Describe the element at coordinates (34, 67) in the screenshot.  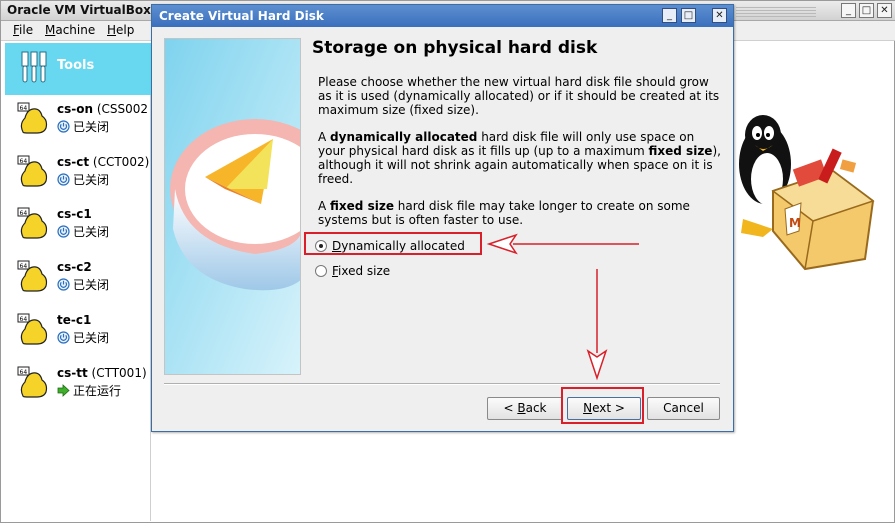
I see `tools-icon` at that location.